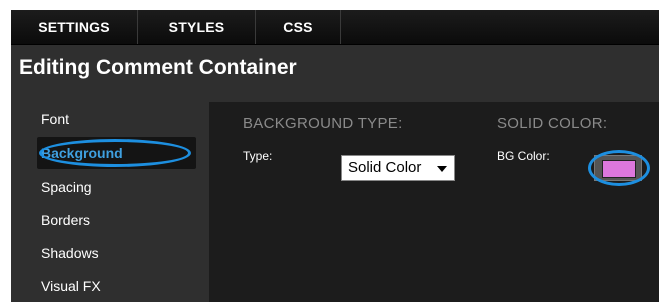 The height and width of the screenshot is (302, 659). I want to click on sidebar-item-borders: Borders, so click(65, 220).